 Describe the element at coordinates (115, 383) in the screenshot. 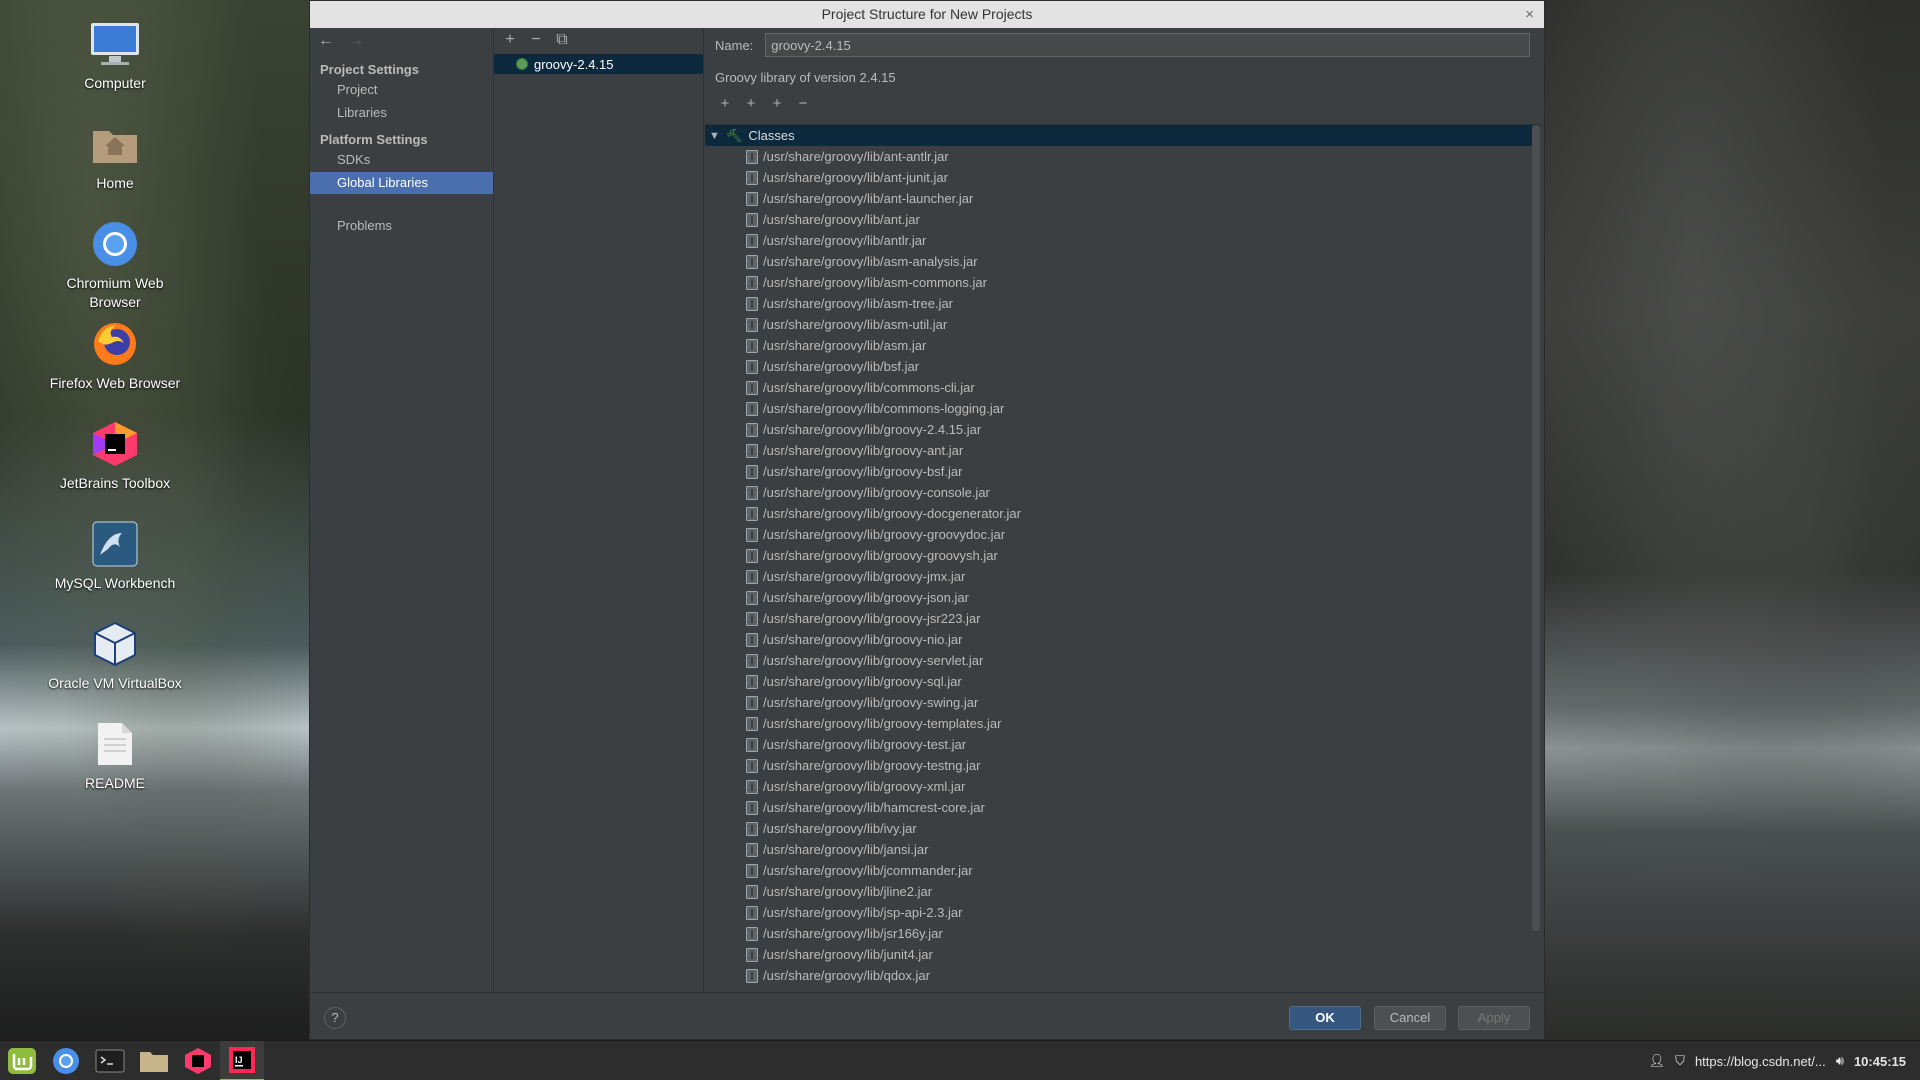

I see `desktop-icon-label: Firefox Web Browser` at that location.